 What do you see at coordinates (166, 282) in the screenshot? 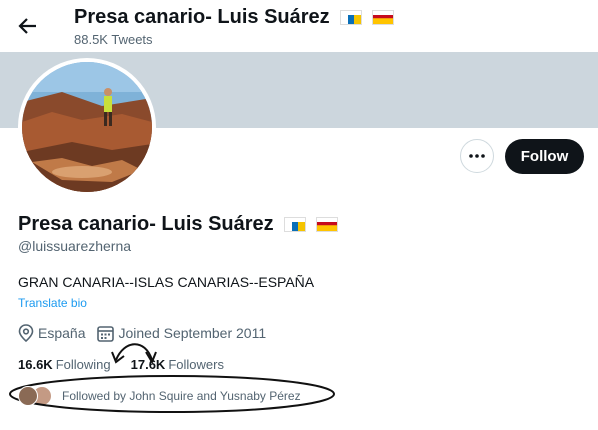
I see `profile-bio: GRAN CANARIA--ISLAS CANARIAS--ESPAÑA` at bounding box center [166, 282].